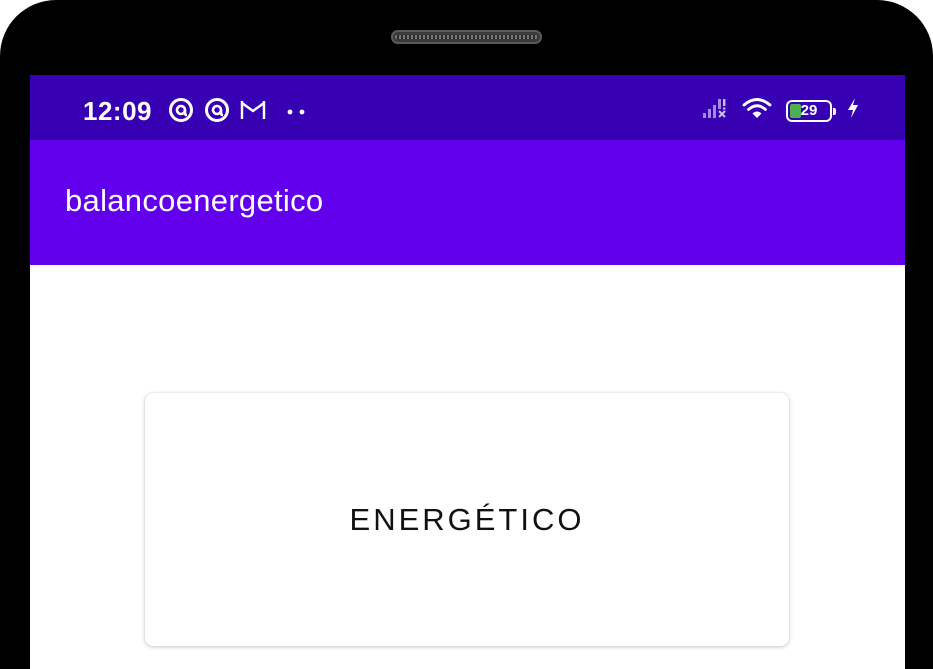 Image resolution: width=933 pixels, height=669 pixels. I want to click on wifi-icon, so click(757, 110).